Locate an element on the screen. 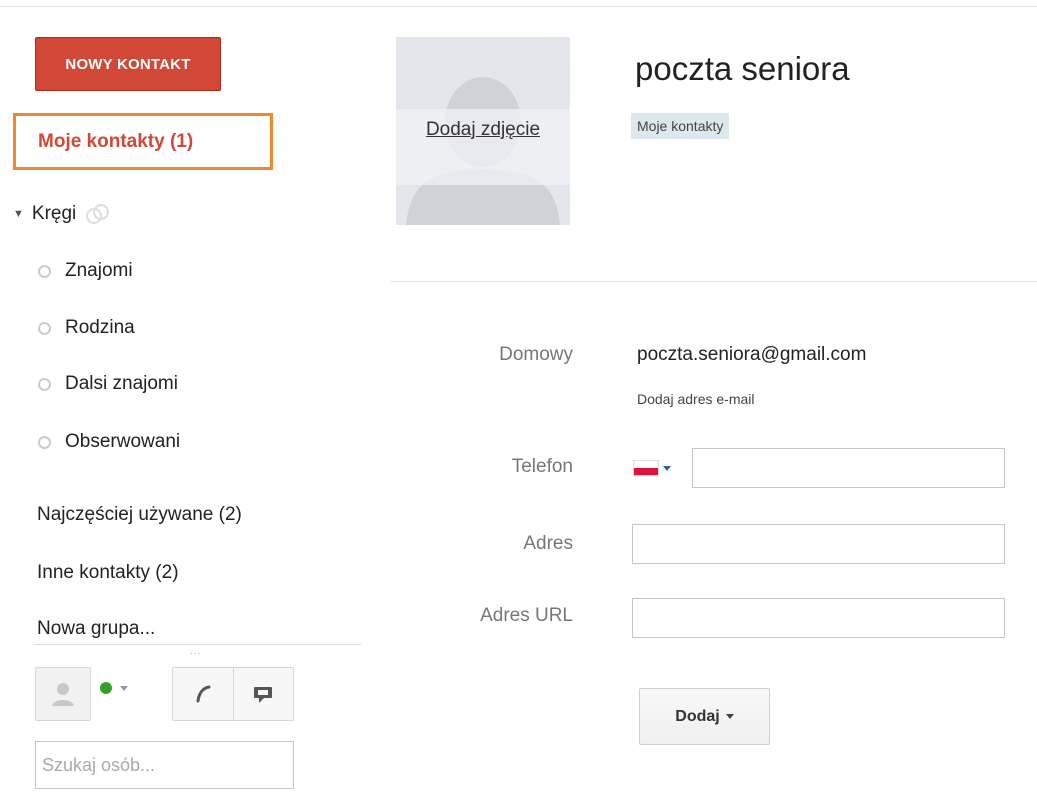 This screenshot has height=793, width=1037. sidebar-item-most-used: Najczęściej używane (2) is located at coordinates (139, 515).